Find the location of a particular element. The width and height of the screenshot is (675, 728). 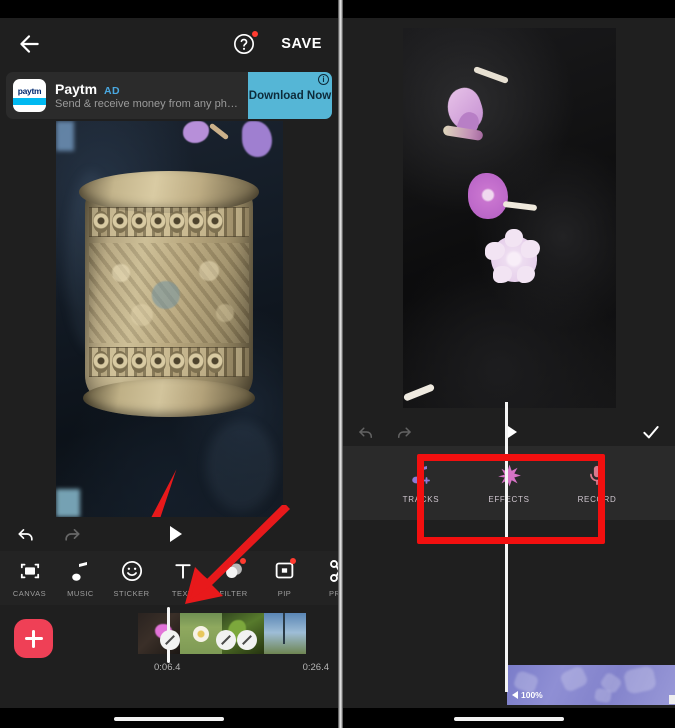

pip-badge-dot is located at coordinates (293, 560).